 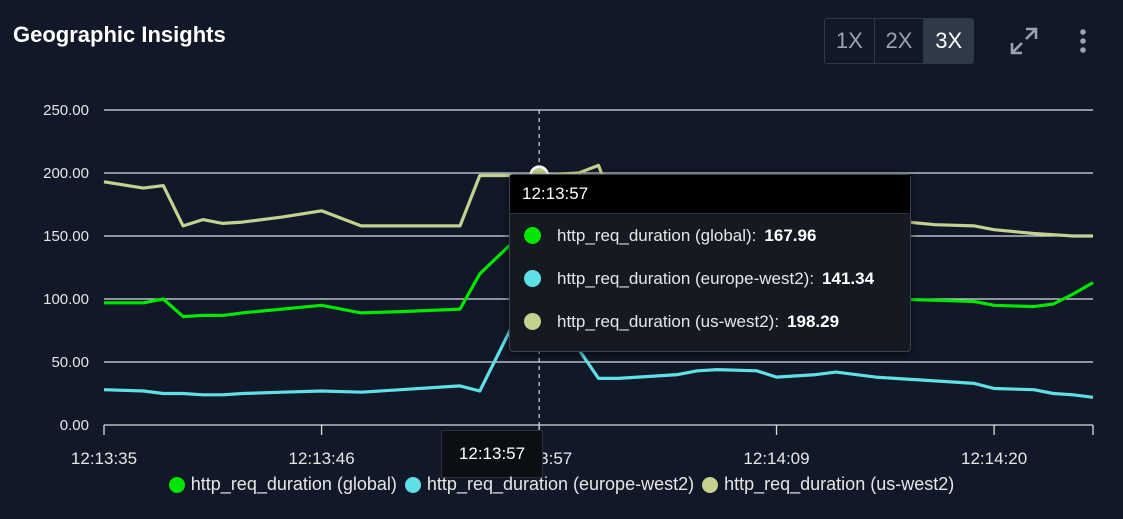 What do you see at coordinates (66, 236) in the screenshot?
I see `y-tick-label: 150.00` at bounding box center [66, 236].